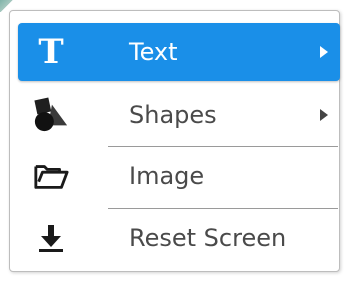 This screenshot has height=282, width=348. What do you see at coordinates (208, 238) in the screenshot?
I see `menu-item-reset-screen-label: Reset Screen` at bounding box center [208, 238].